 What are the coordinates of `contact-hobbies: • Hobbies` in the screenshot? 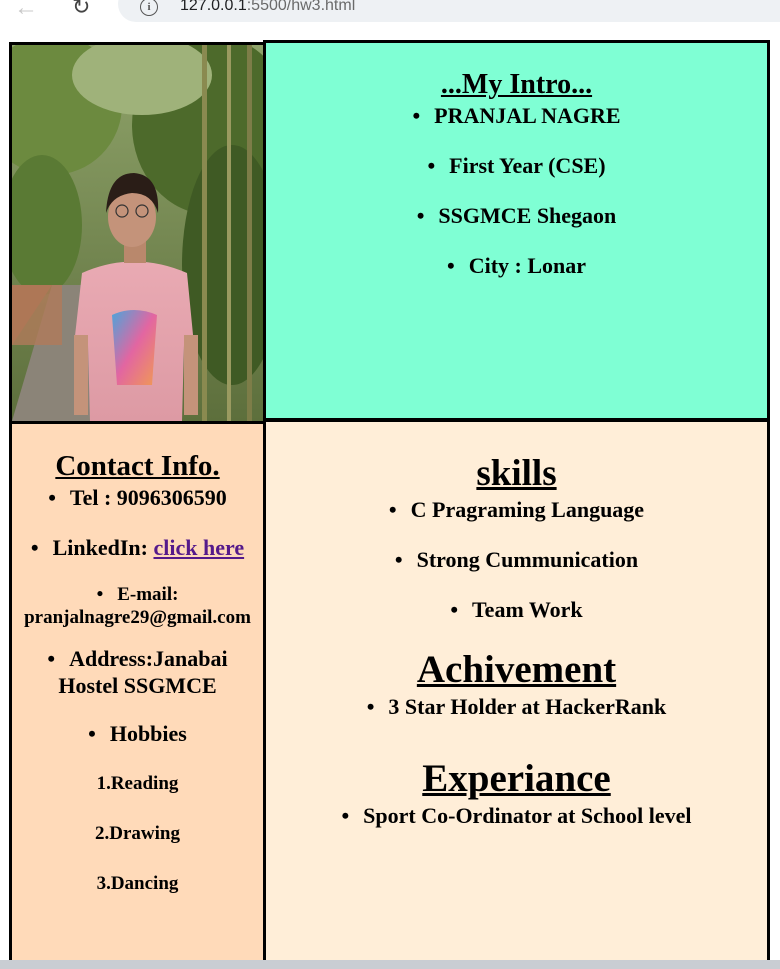 It's located at (137, 746).